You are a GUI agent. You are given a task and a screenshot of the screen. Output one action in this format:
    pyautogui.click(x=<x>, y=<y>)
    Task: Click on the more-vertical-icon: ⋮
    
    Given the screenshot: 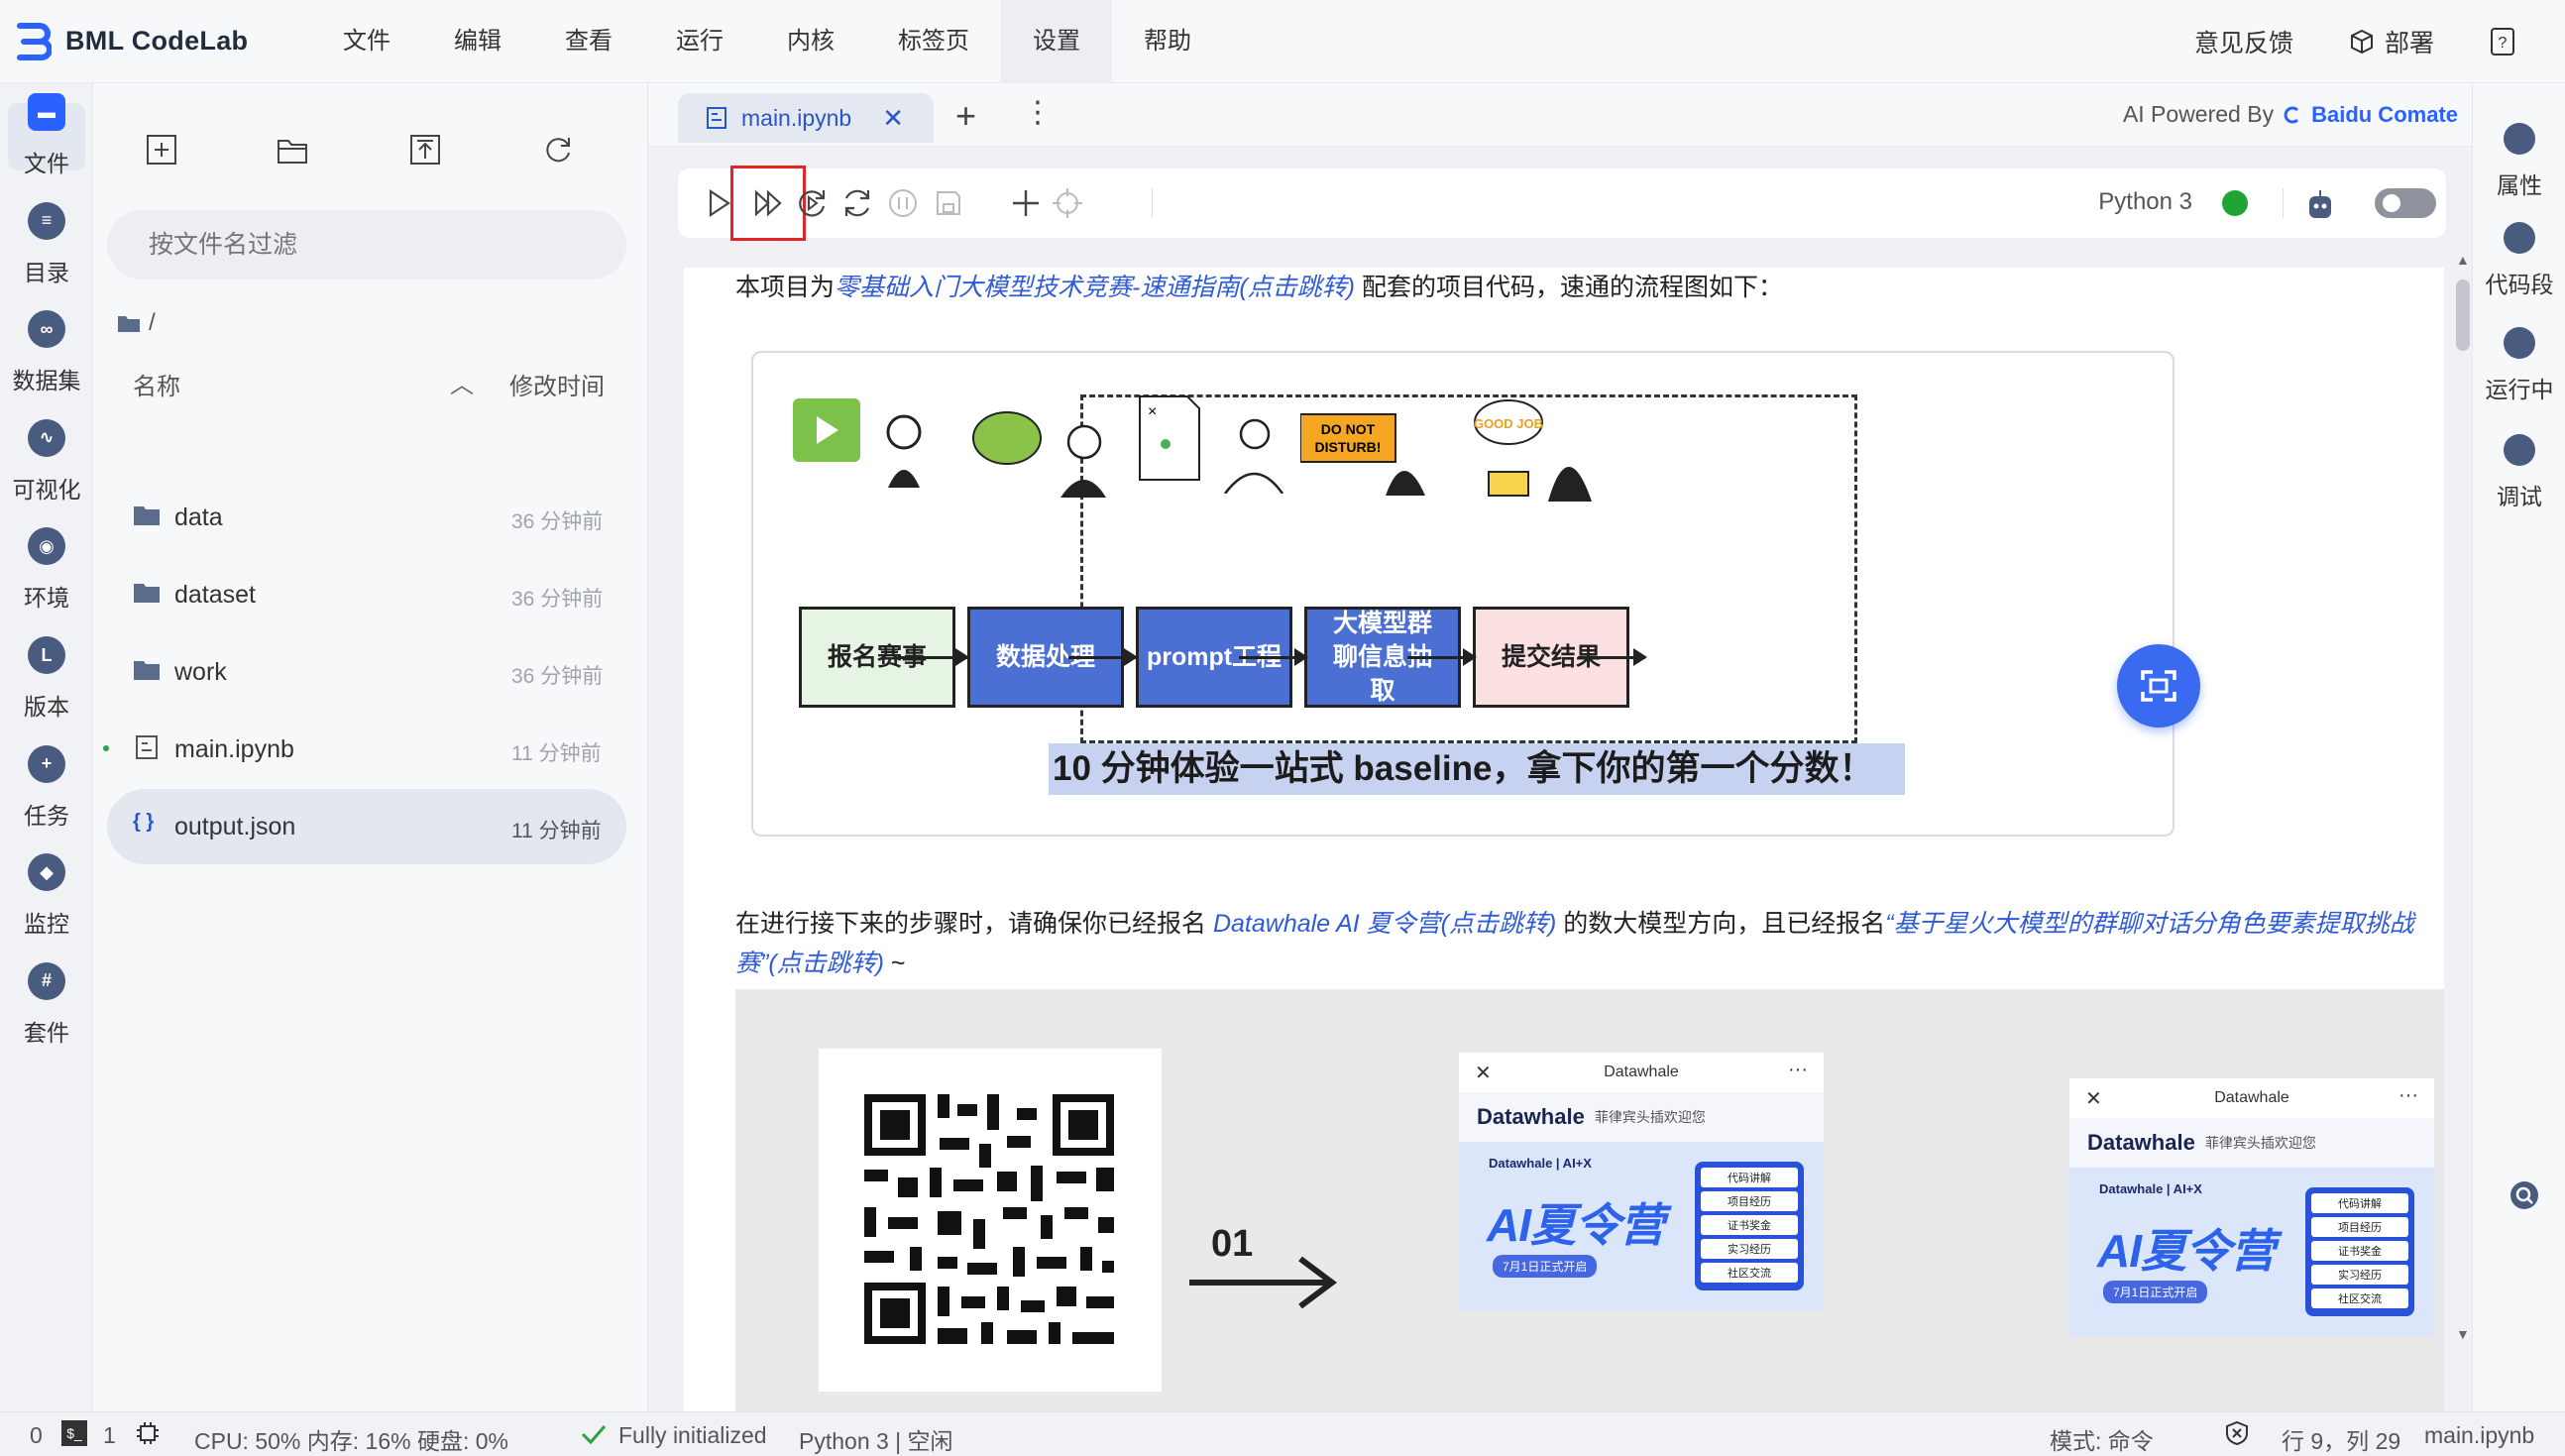 What is the action you would take?
    pyautogui.click(x=1038, y=112)
    